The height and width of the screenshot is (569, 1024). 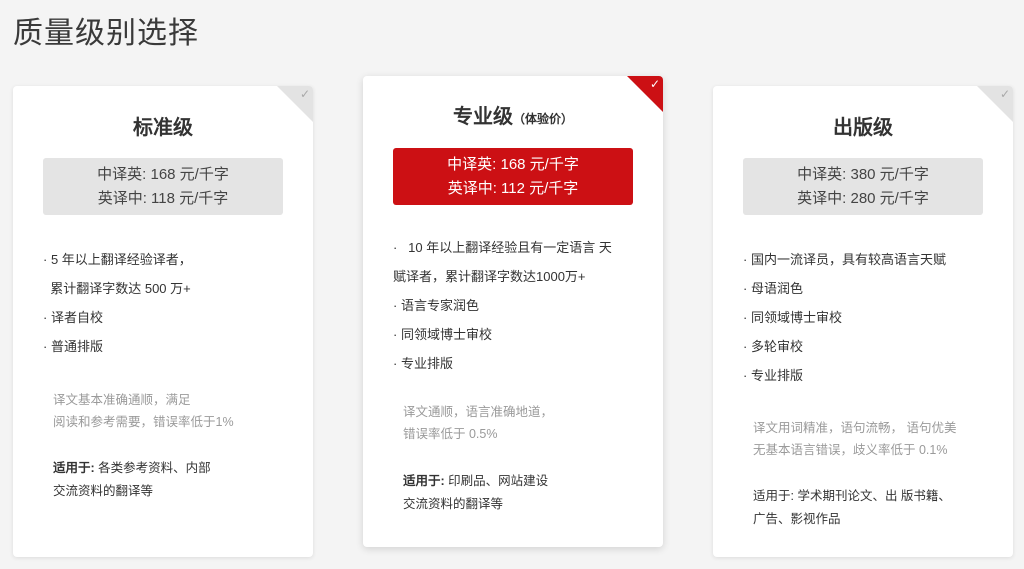 What do you see at coordinates (496, 481) in the screenshot?
I see `suitable-text: 印刷品、网站建设` at bounding box center [496, 481].